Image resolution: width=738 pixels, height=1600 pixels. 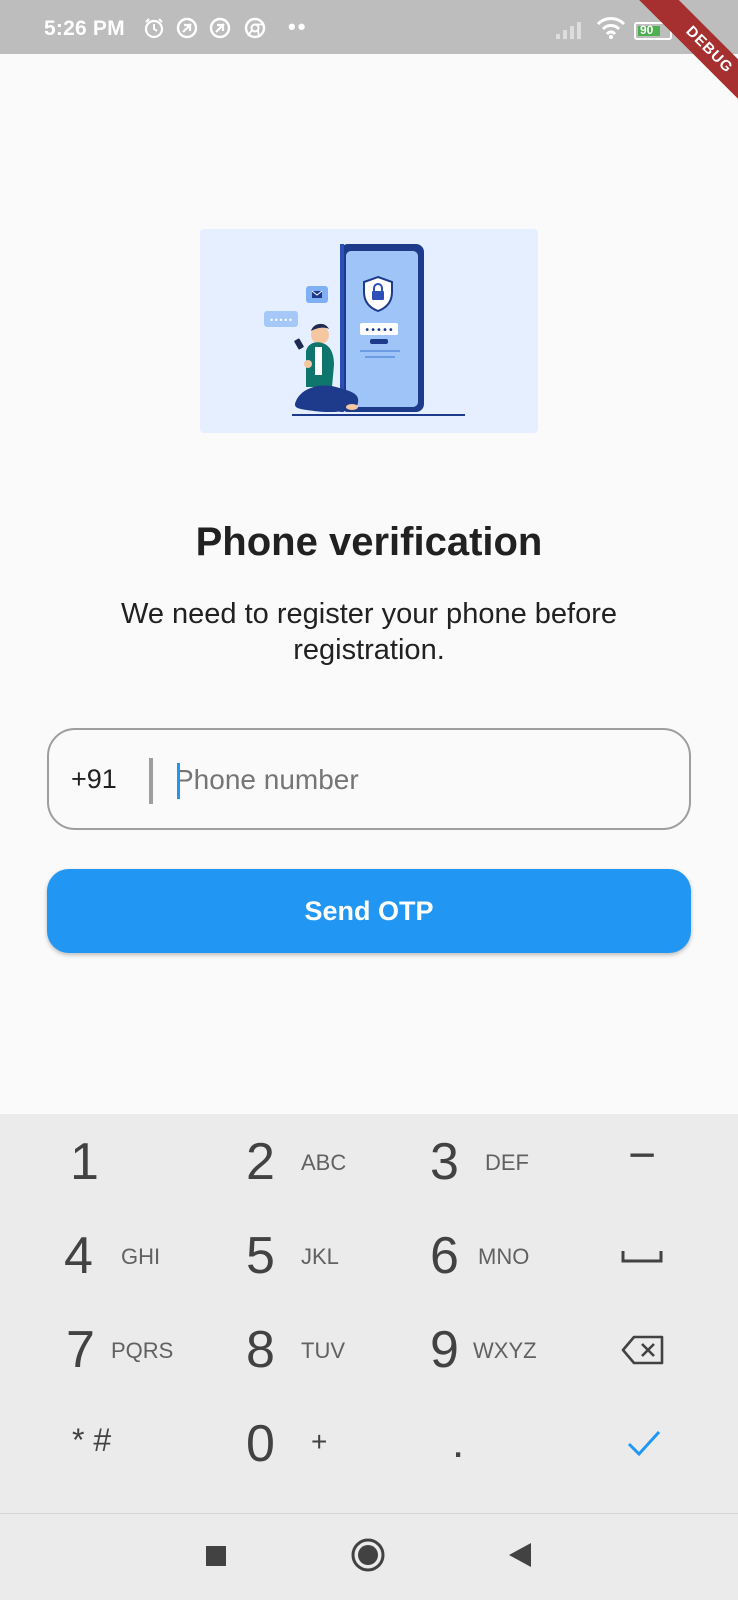 I want to click on key-backspace, so click(x=645, y=1349).